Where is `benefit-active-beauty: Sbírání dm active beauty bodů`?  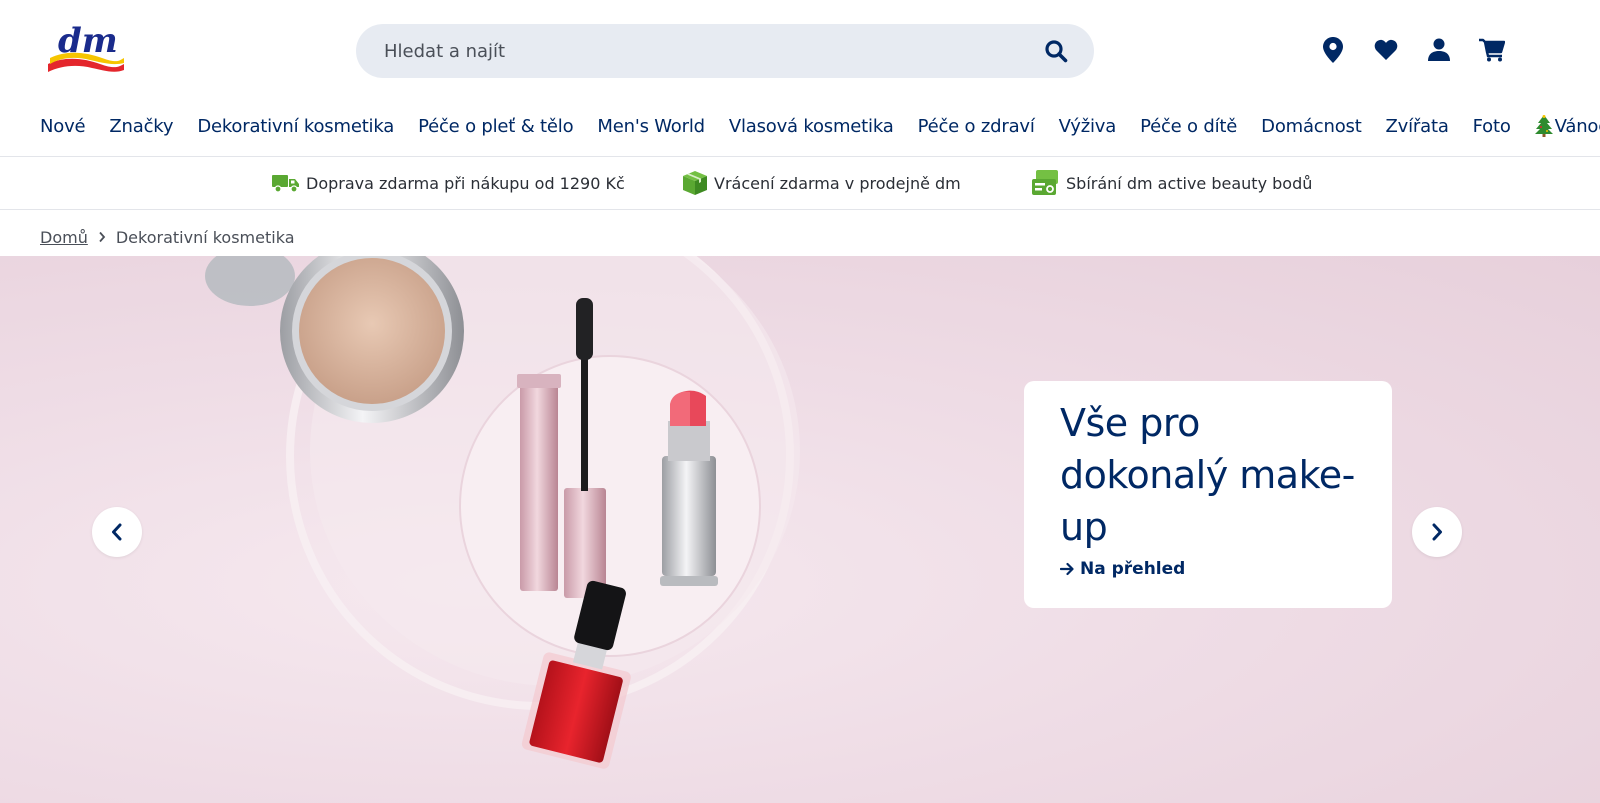 benefit-active-beauty: Sbírání dm active beauty bodů is located at coordinates (1172, 183).